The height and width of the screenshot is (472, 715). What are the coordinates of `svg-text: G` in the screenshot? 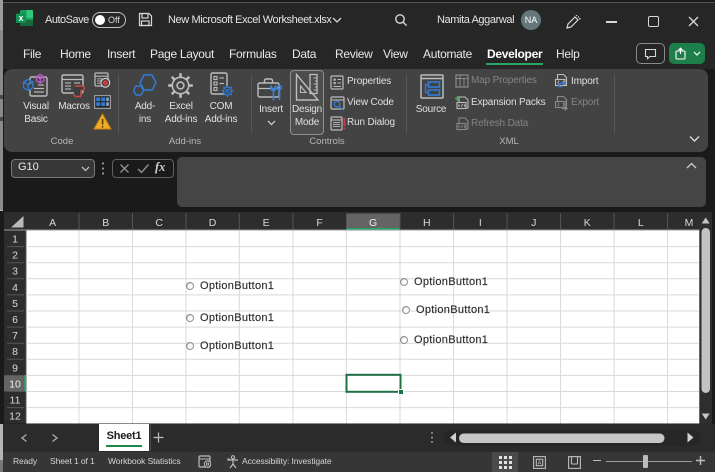 It's located at (373, 223).